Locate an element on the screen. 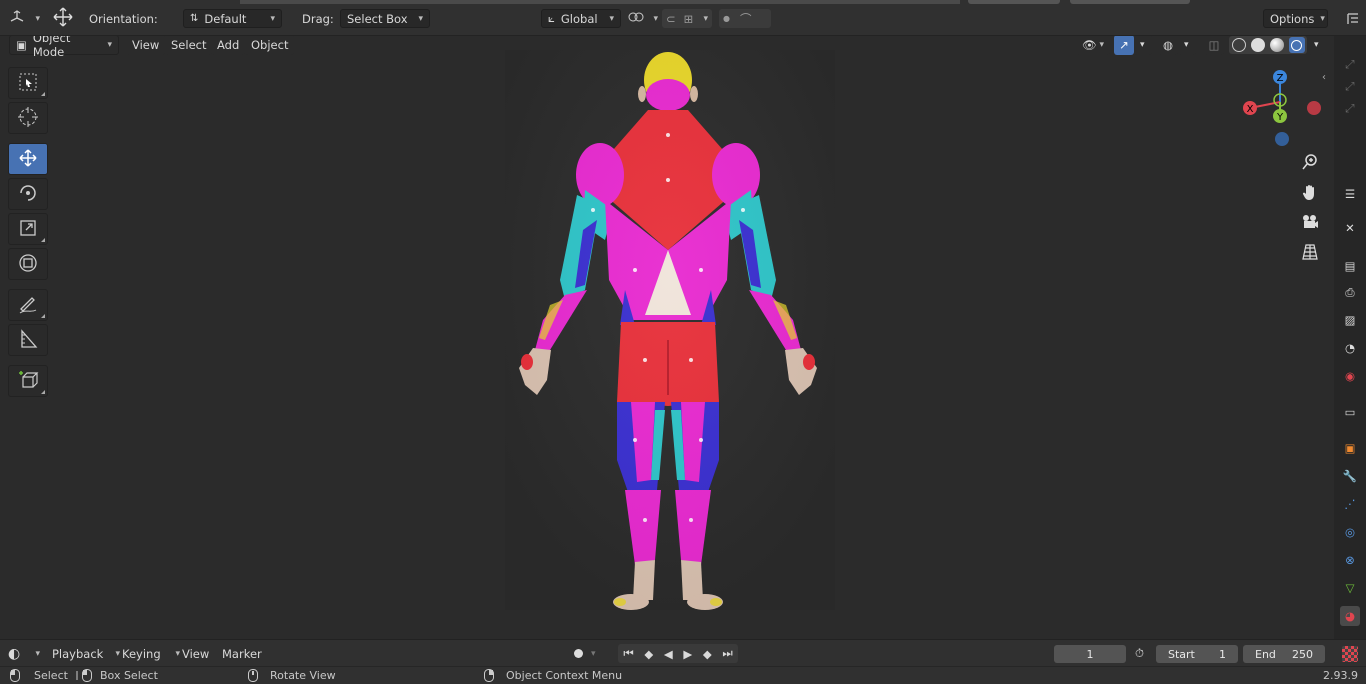 This screenshot has width=1366, height=684. output-icon: ⎙ is located at coordinates (1350, 292).